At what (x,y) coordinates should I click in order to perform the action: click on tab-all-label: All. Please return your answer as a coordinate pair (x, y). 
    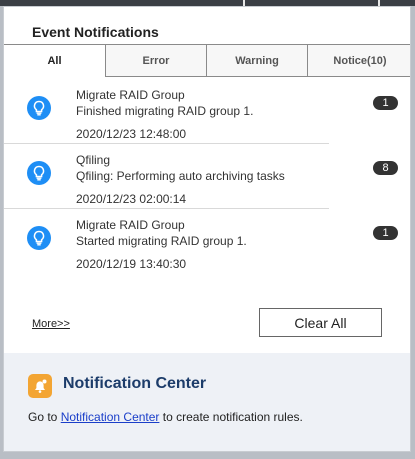
    Looking at the image, I should click on (54, 60).